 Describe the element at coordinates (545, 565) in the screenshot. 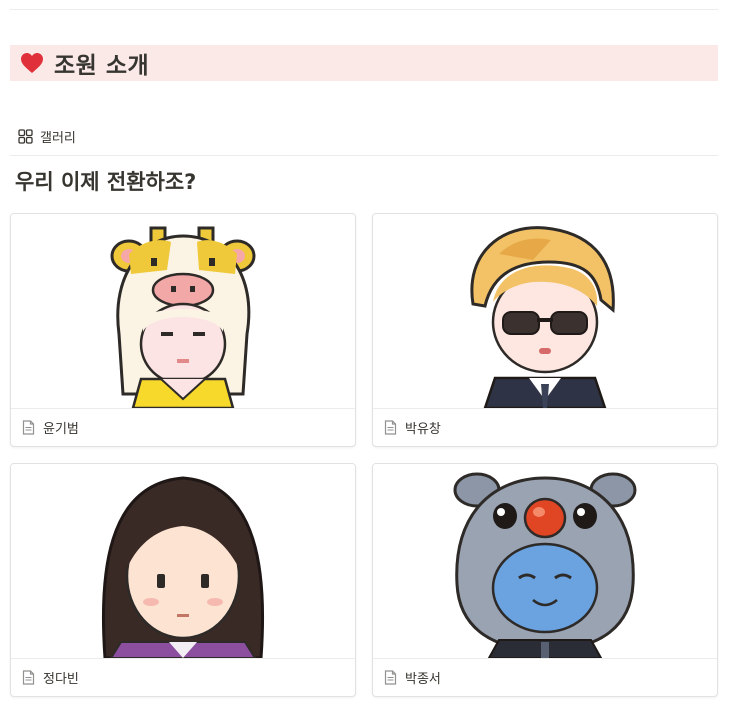

I see `reindeer-hood-avatar` at that location.